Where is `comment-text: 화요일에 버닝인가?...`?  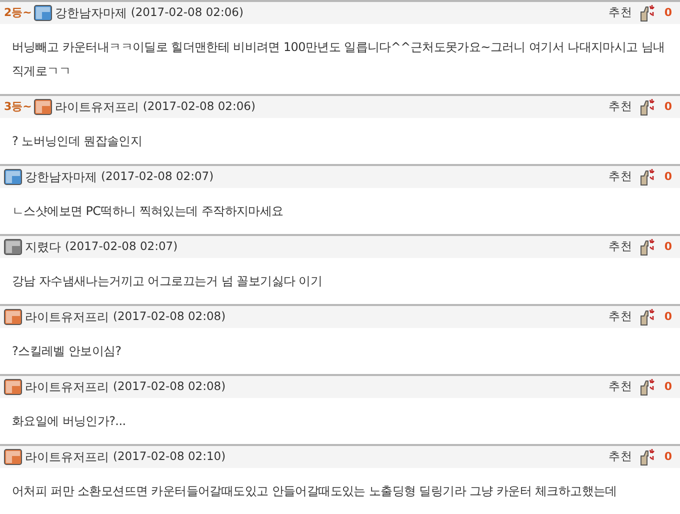
comment-text: 화요일에 버닝인가?... is located at coordinates (69, 421).